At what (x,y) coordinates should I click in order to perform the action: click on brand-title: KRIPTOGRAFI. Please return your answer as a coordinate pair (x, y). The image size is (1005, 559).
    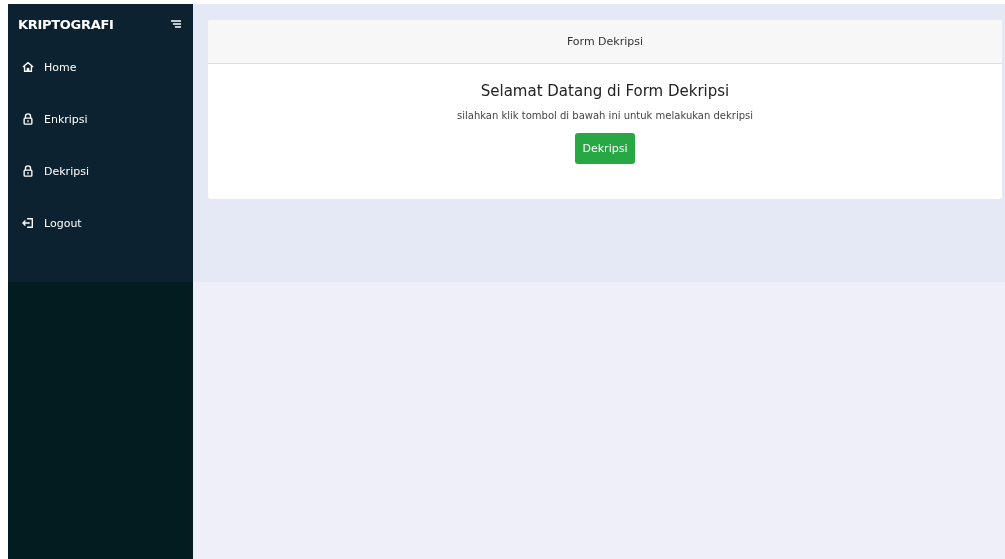
    Looking at the image, I should click on (66, 24).